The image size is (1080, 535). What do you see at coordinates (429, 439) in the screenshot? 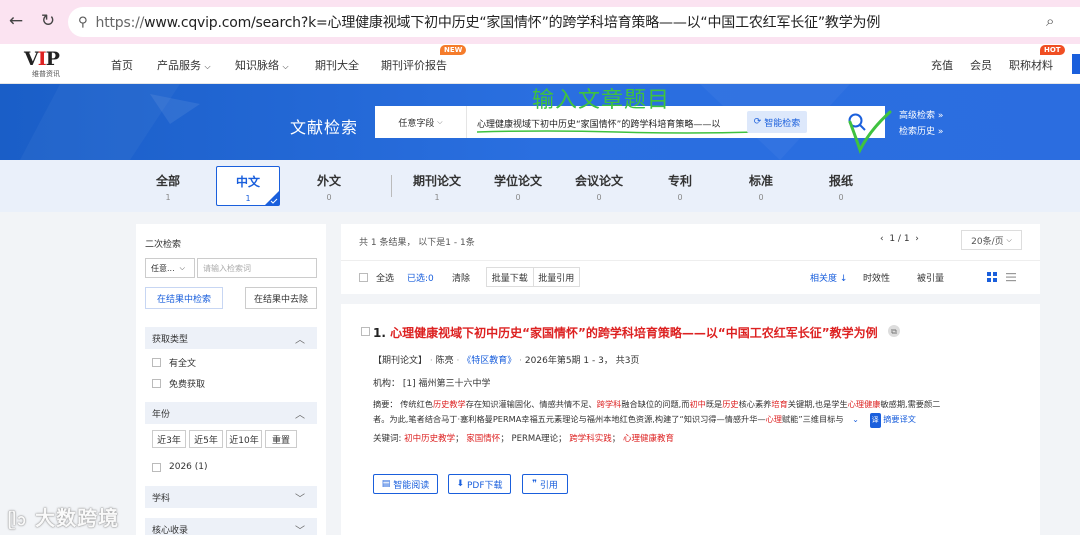
I see `keyword-link: 初中历史教学` at bounding box center [429, 439].